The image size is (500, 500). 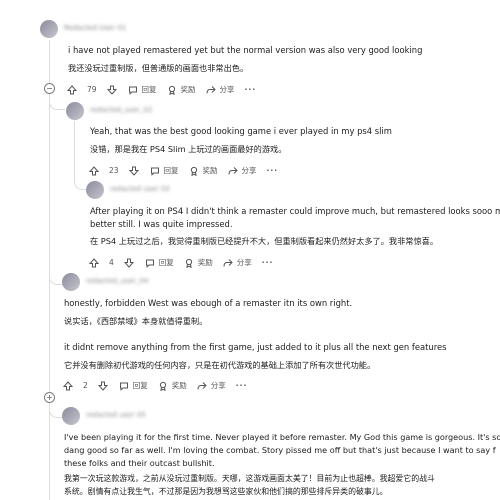 I want to click on comment-actions: 23 回复 奖励 分享 ···, so click(x=183, y=171).